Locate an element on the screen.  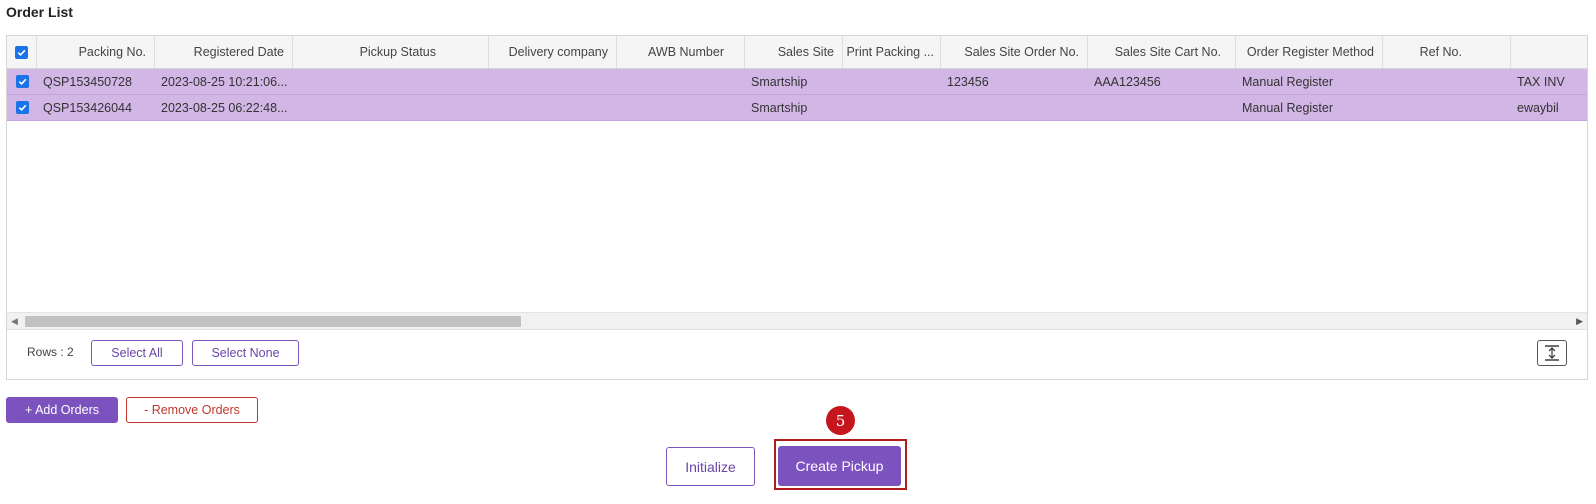
cell-sales-site-cart-no is located at coordinates (1162, 107).